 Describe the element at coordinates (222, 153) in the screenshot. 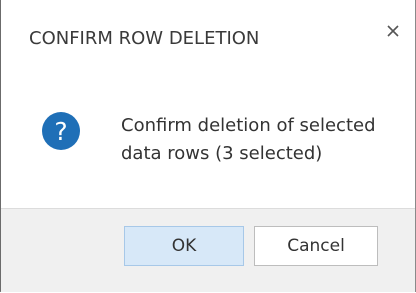

I see `message-line-2: data rows (3 selected)` at that location.